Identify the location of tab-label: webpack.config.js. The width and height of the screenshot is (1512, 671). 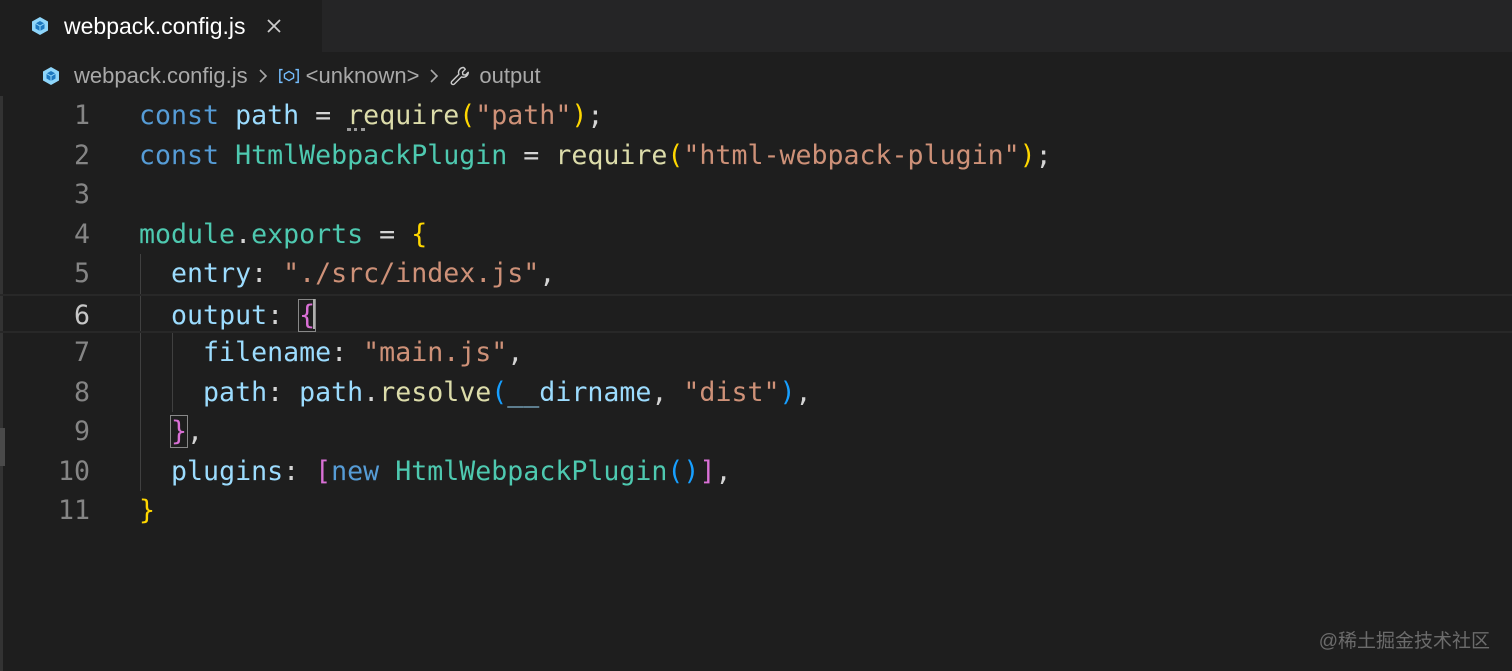
(155, 25).